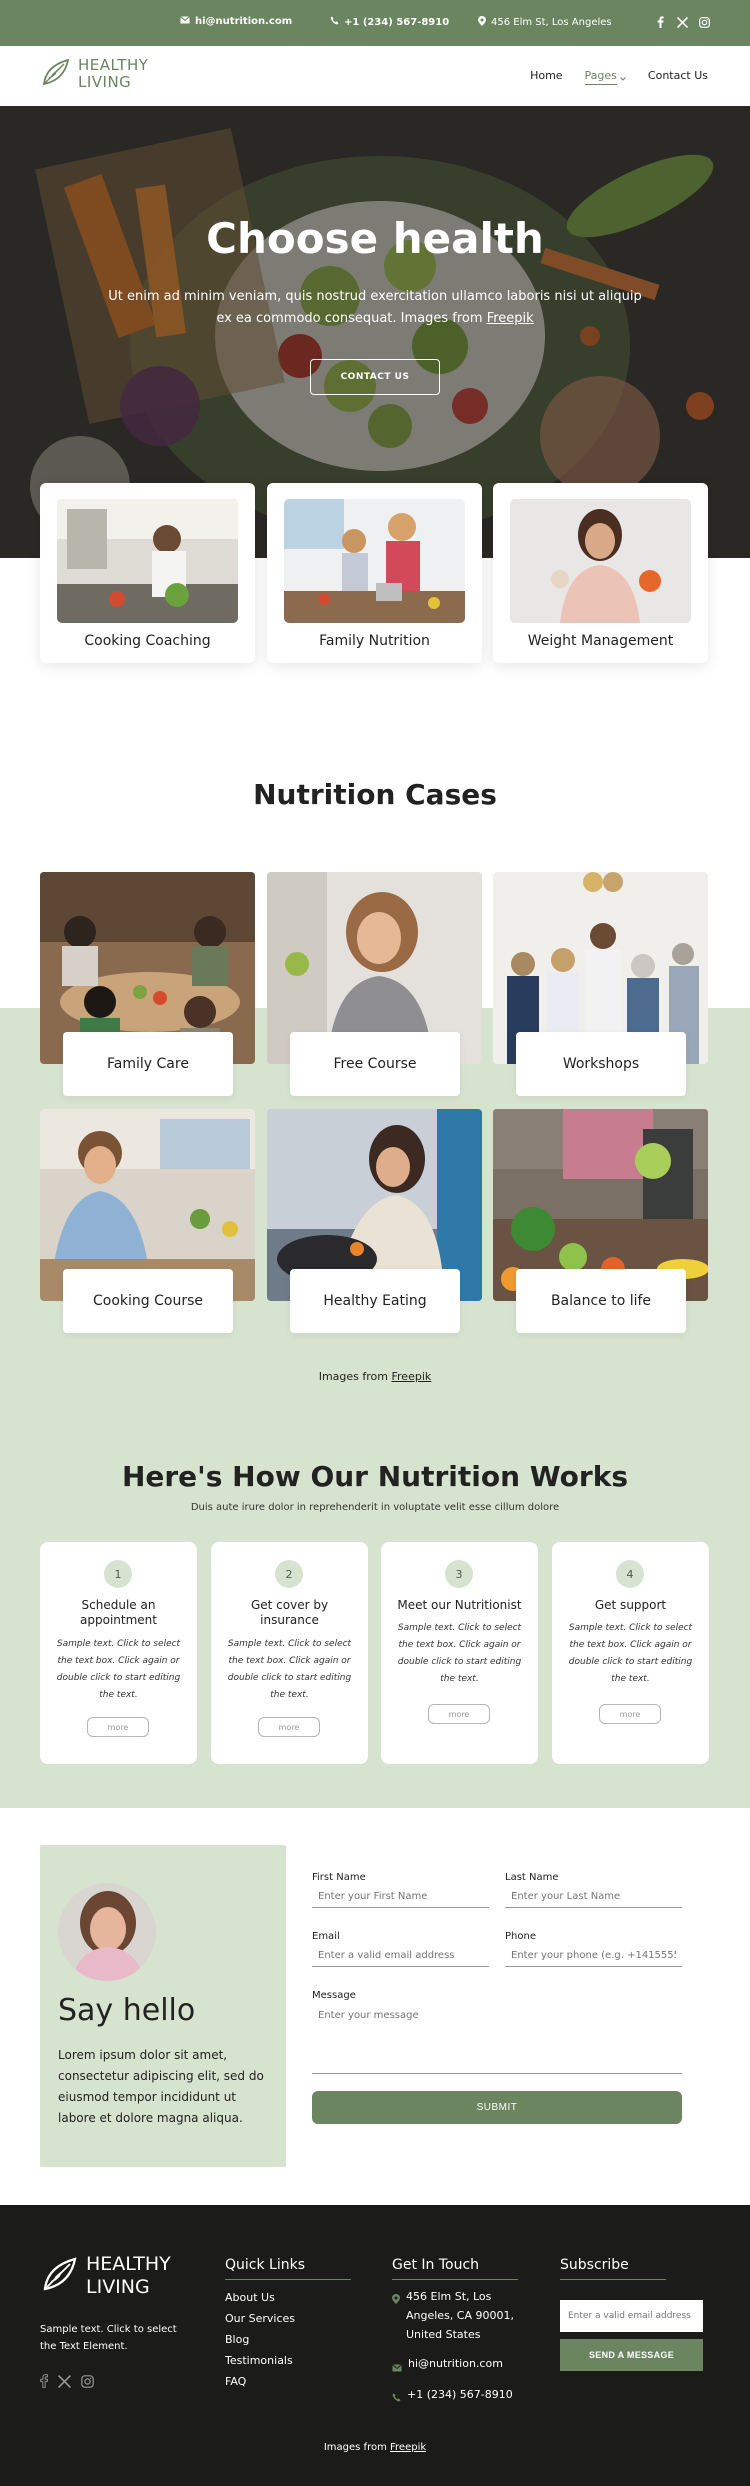  I want to click on service-card-cooking-coaching: Cooking Coaching, so click(147, 573).